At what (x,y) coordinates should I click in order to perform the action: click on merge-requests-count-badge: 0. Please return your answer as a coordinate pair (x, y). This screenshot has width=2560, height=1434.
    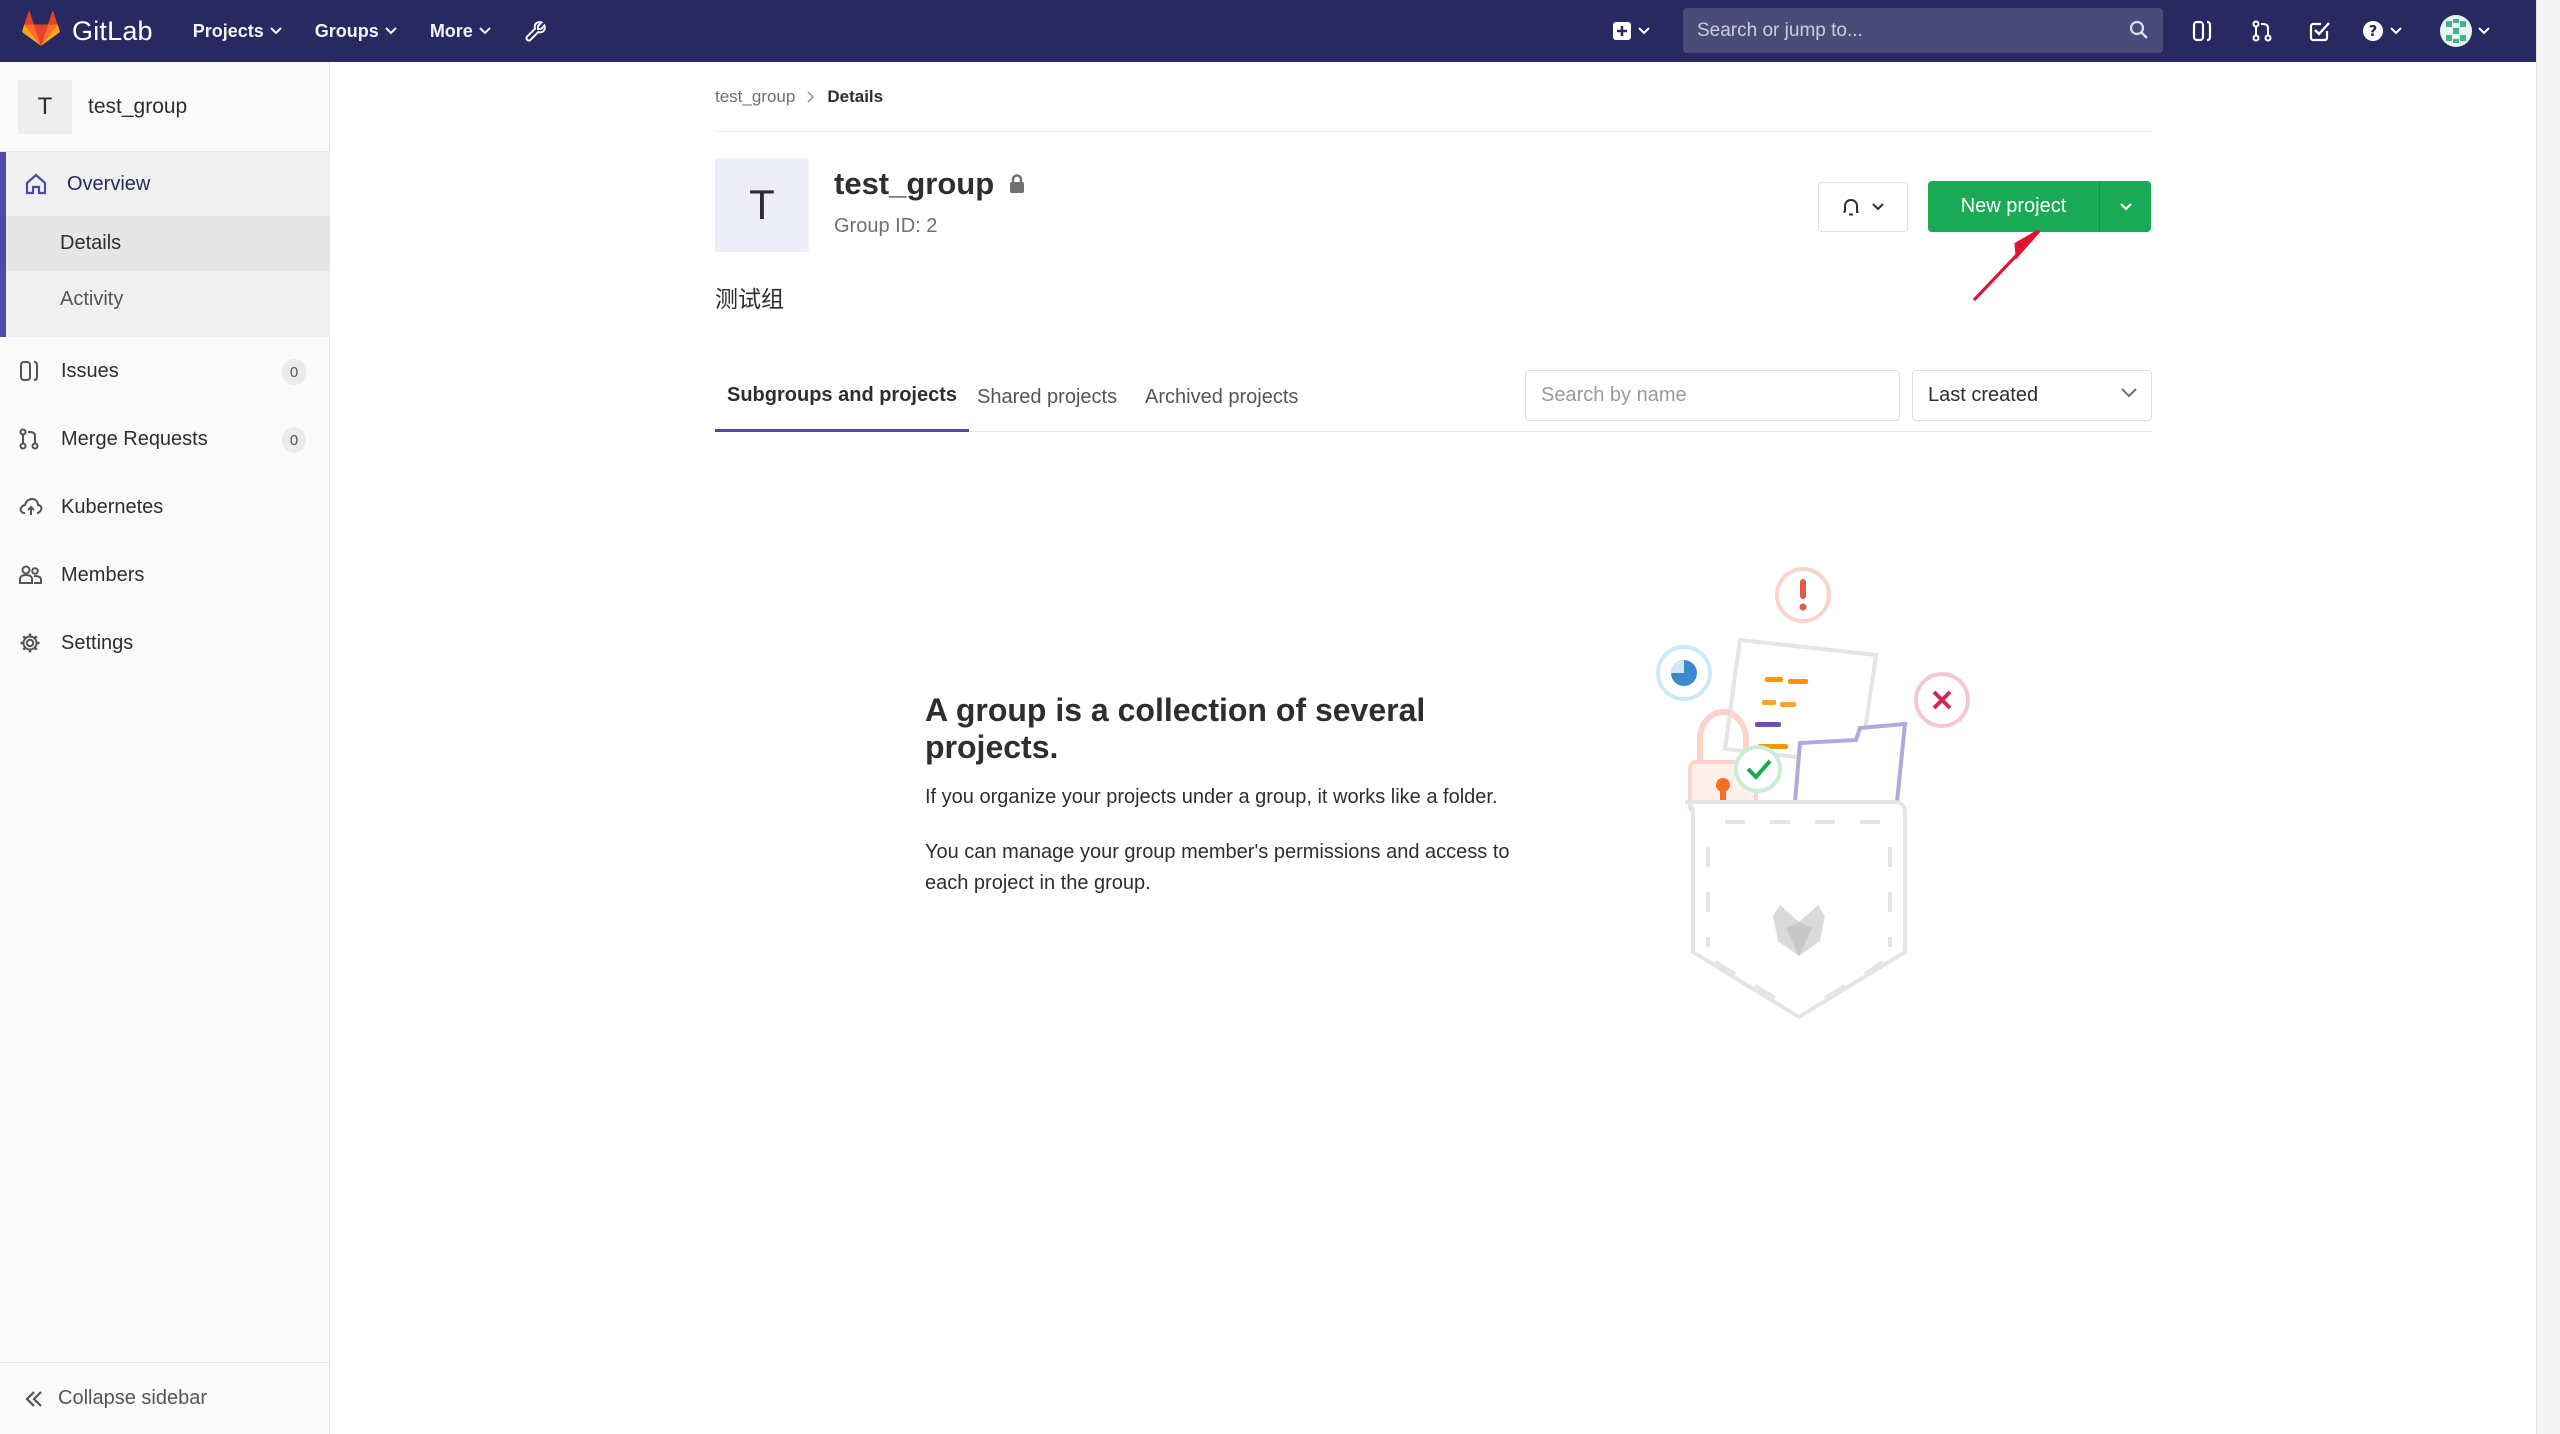
    Looking at the image, I should click on (294, 440).